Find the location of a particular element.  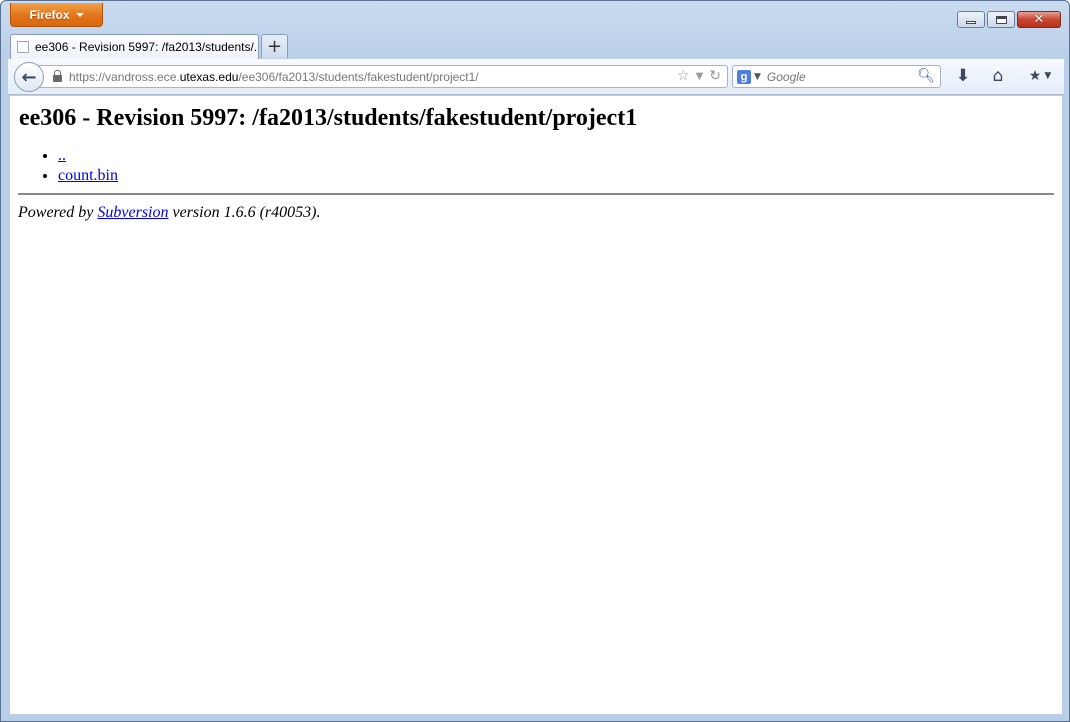

new-tab-button: + is located at coordinates (274, 46).